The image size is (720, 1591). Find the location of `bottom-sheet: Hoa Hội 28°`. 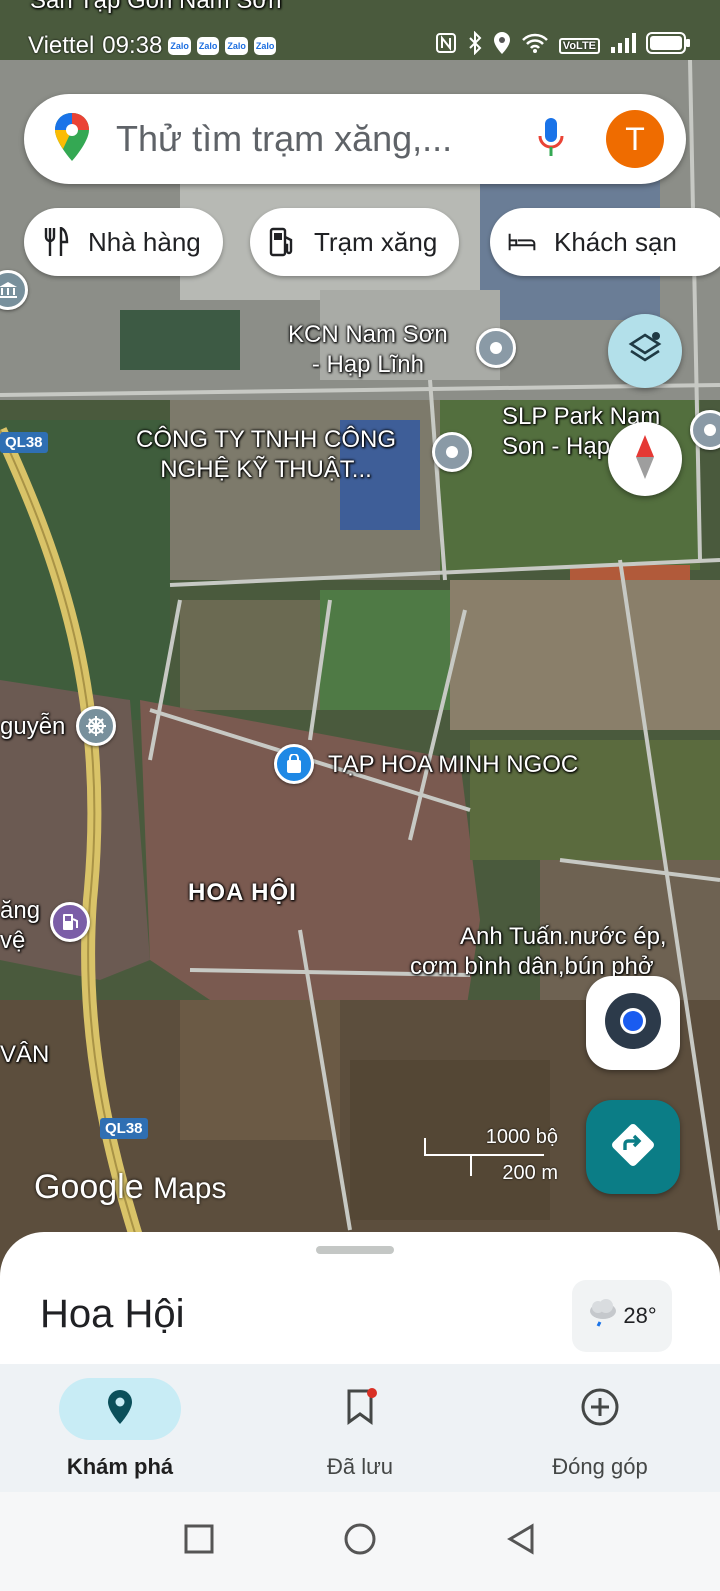

bottom-sheet: Hoa Hội 28° is located at coordinates (360, 1299).